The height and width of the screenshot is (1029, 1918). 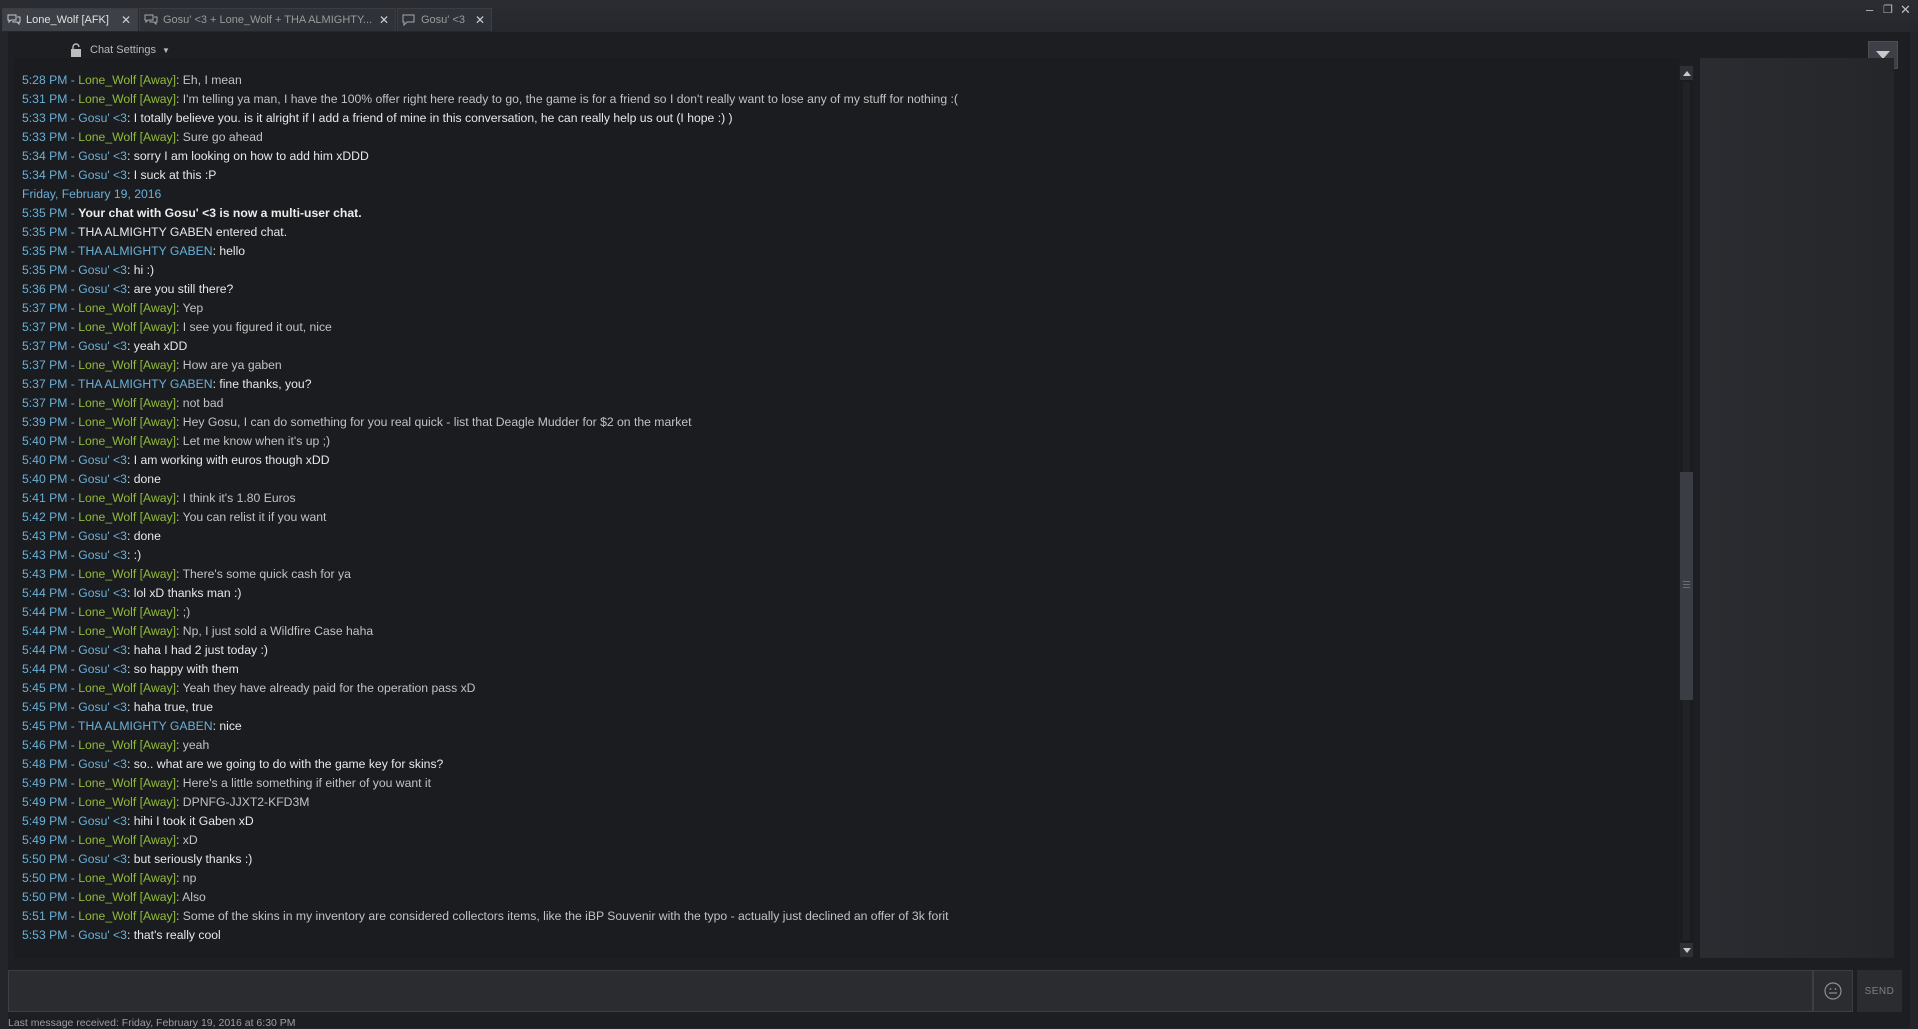 I want to click on chat-message: 5:49 PM - Lone_Wolf [Away]: xD, so click(x=846, y=840).